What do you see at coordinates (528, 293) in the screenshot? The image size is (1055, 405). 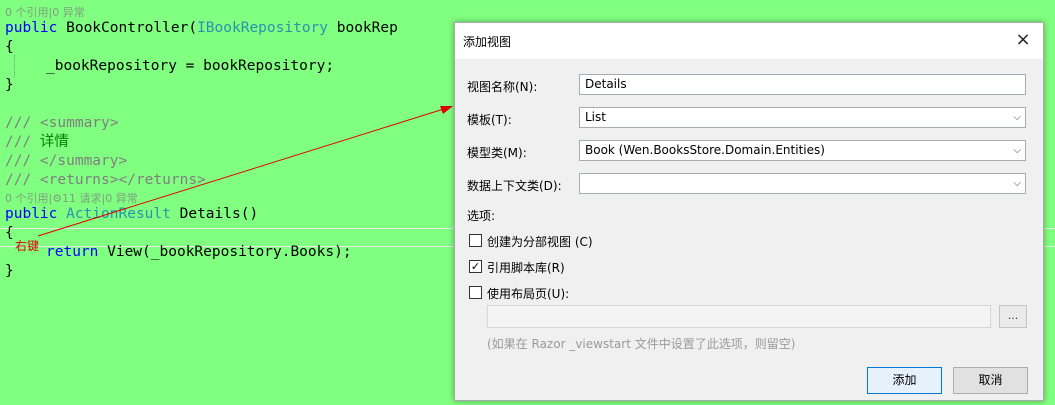 I see `layout-page-label: 使用布局页(U):` at bounding box center [528, 293].